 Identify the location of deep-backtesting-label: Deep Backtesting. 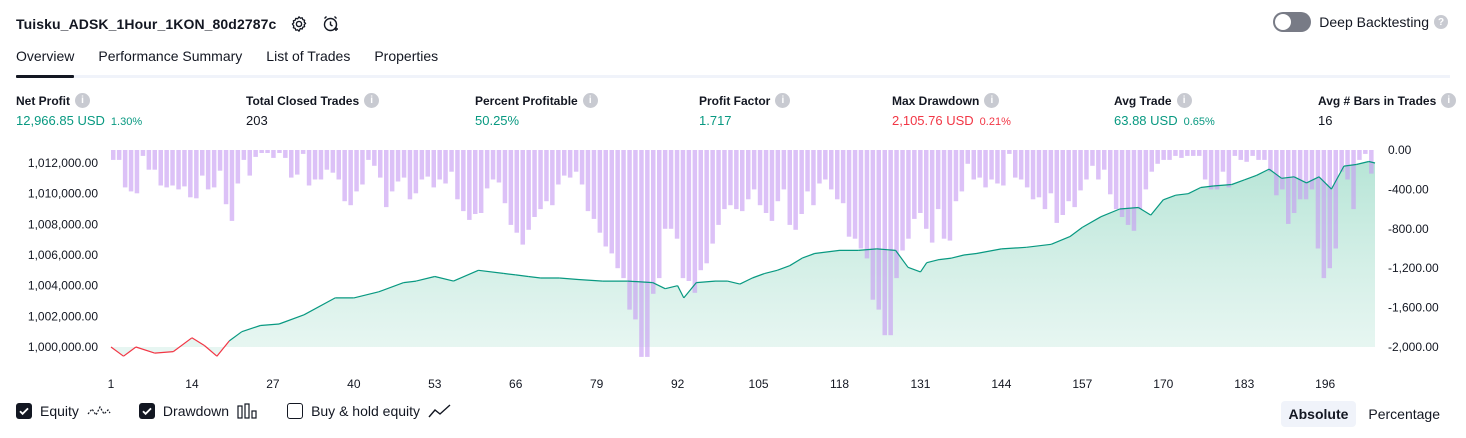
(1374, 22).